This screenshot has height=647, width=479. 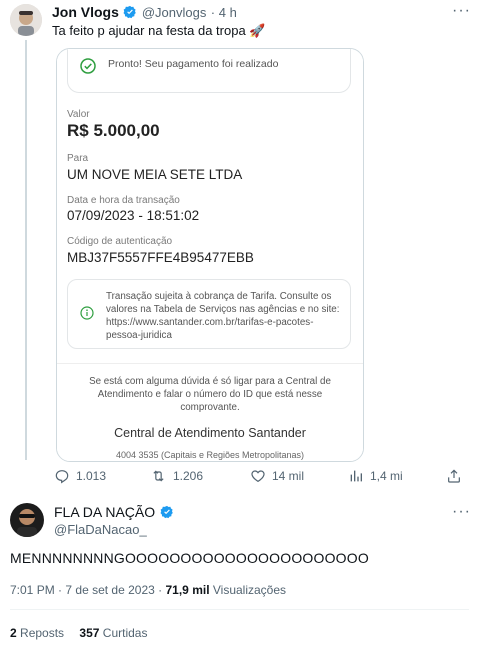 What do you see at coordinates (174, 12) in the screenshot?
I see `author-handle: @Jonvlogs` at bounding box center [174, 12].